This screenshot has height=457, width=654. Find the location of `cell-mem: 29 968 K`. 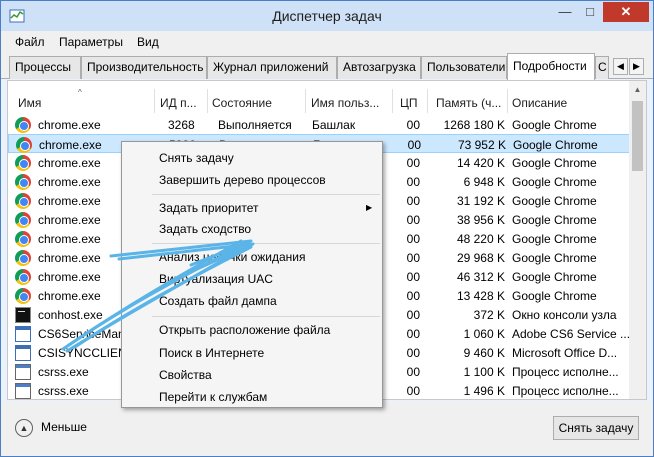

cell-mem: 29 968 K is located at coordinates (480, 258).